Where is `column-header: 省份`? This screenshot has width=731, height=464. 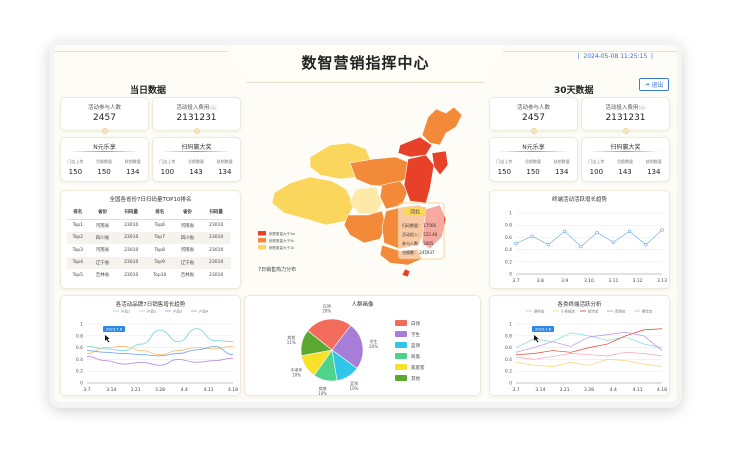 column-header: 省份 is located at coordinates (187, 213).